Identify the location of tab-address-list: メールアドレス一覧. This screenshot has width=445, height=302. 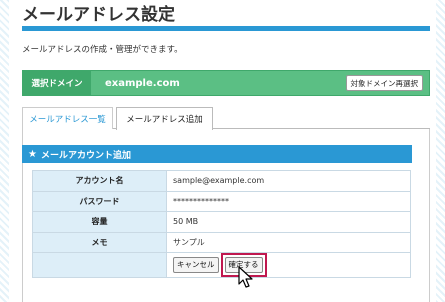
(67, 118).